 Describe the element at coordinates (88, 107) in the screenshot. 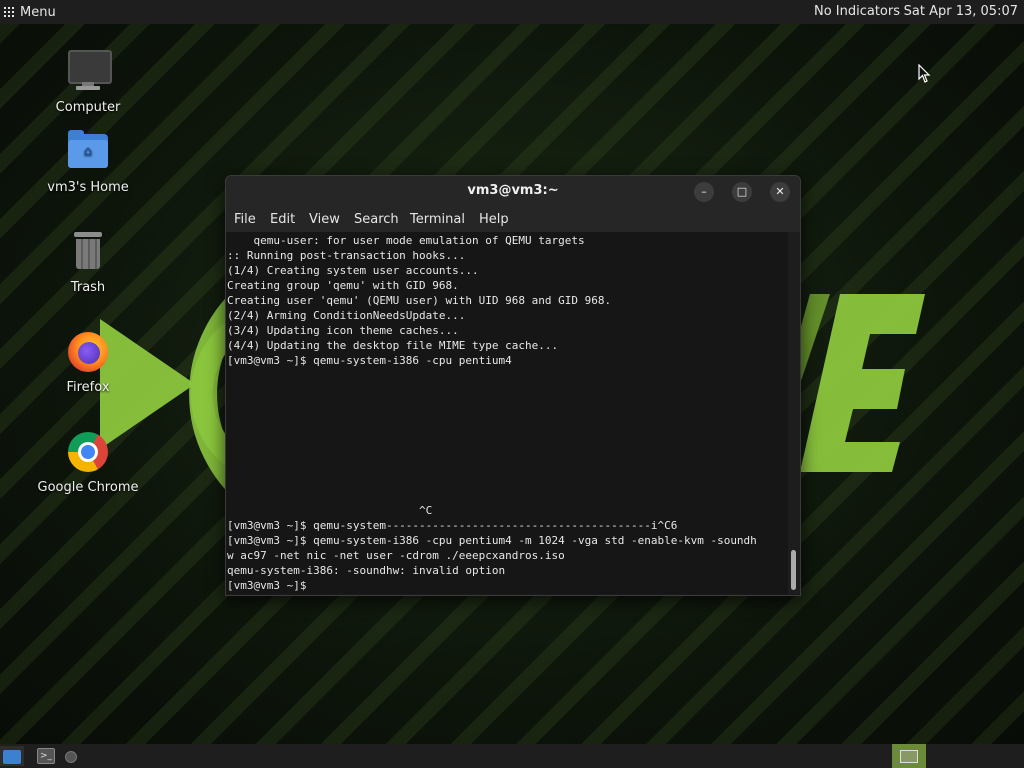

I see `desktop-icon-label: Computer` at that location.